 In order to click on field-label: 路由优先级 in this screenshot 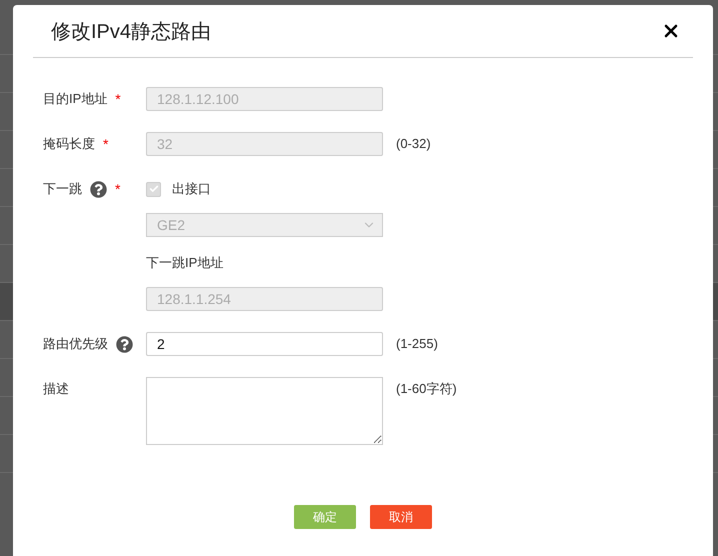, I will do `click(75, 344)`.